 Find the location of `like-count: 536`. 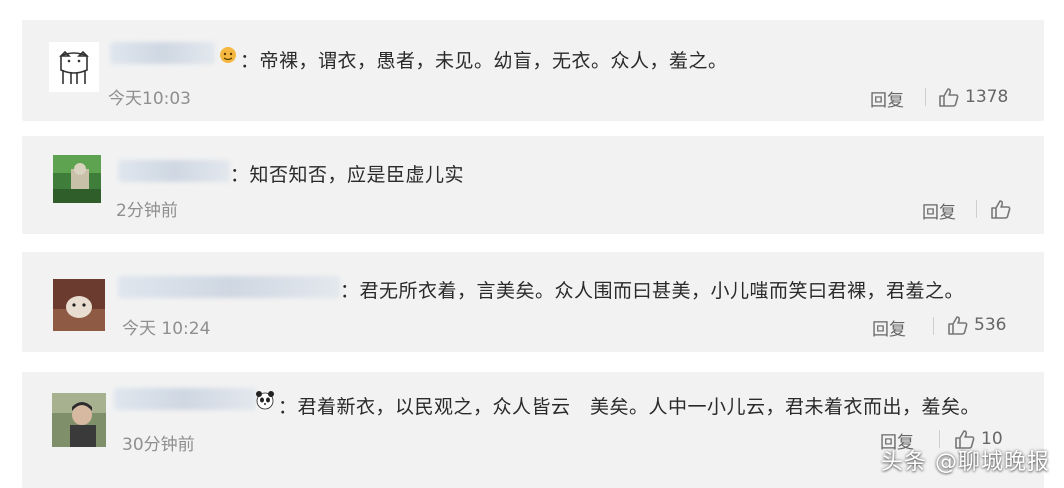

like-count: 536 is located at coordinates (990, 325).